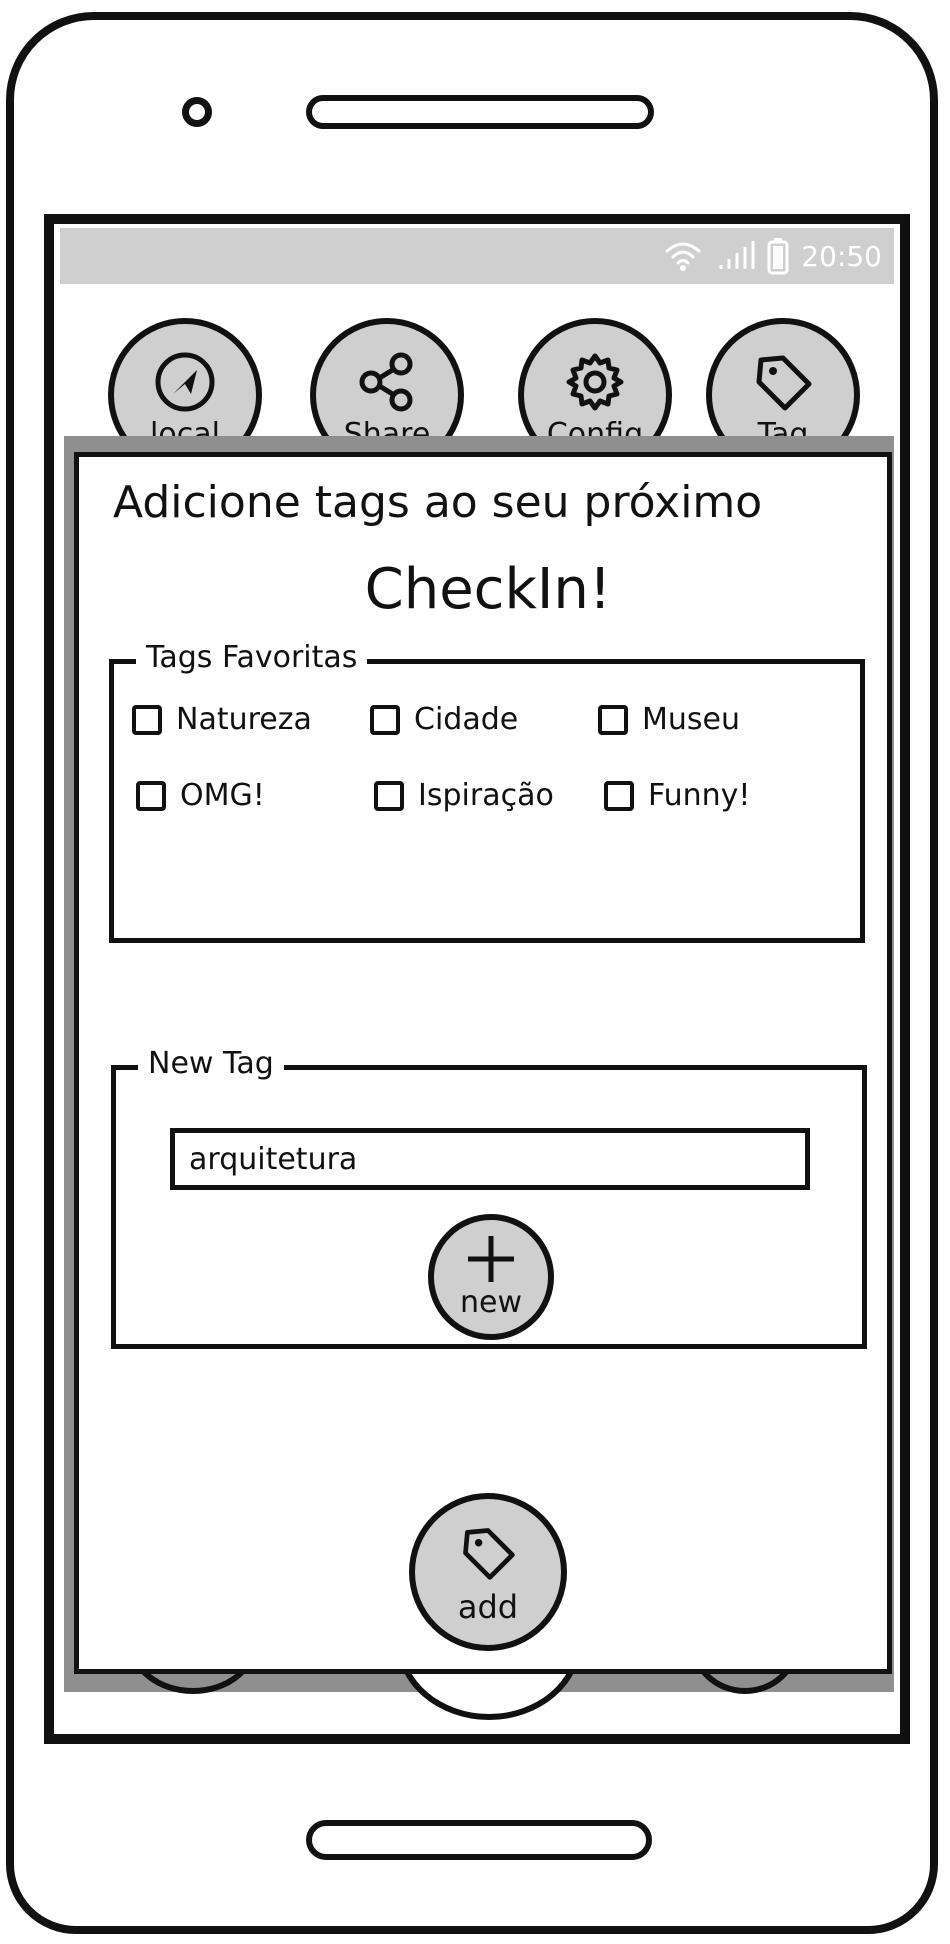  Describe the element at coordinates (211, 1063) in the screenshot. I see `new-tag-legend: New Tag` at that location.